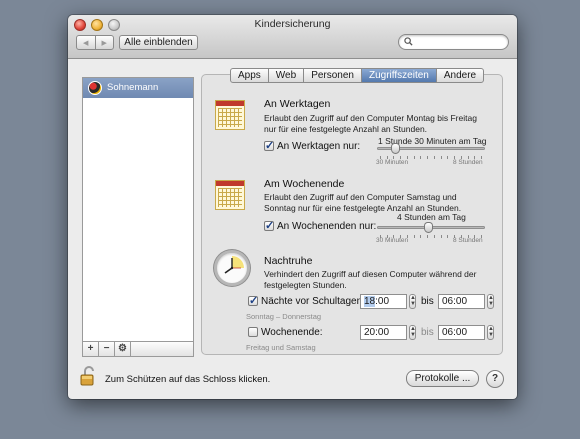 The image size is (580, 439). Describe the element at coordinates (427, 301) in the screenshot. I see `school-nights-bis-label: bis` at that location.